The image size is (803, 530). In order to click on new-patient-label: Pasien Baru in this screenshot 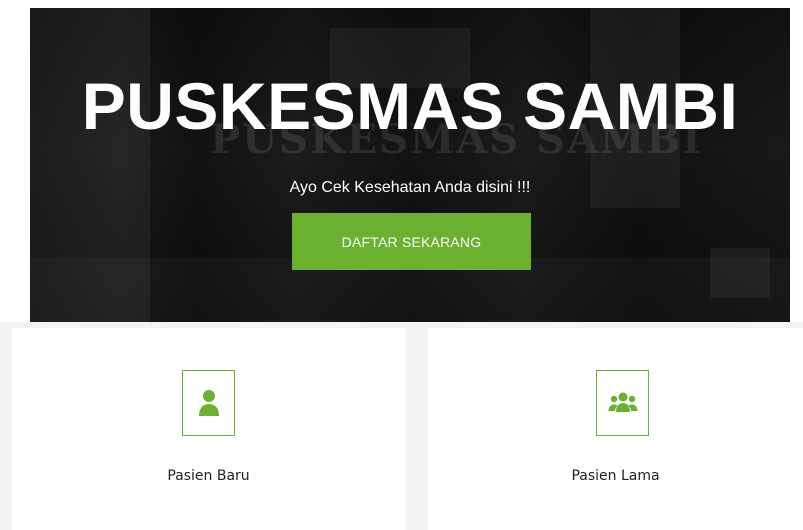, I will do `click(208, 476)`.